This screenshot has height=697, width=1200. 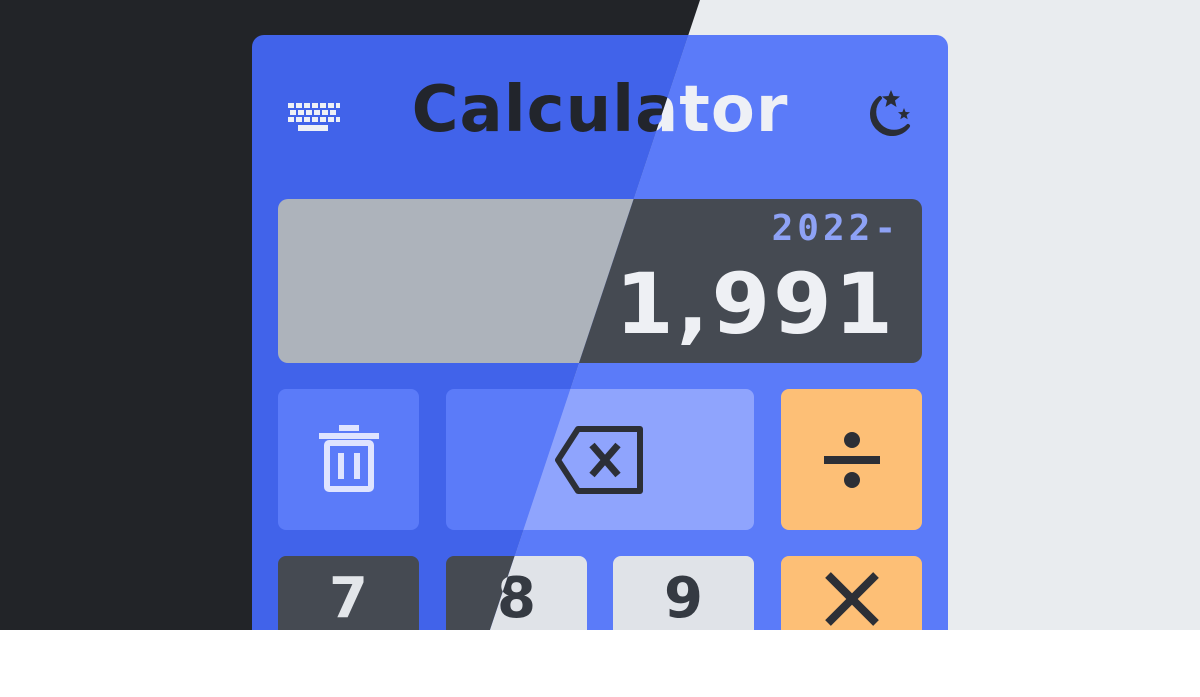 What do you see at coordinates (835, 228) in the screenshot?
I see `expression-readout: 2022-` at bounding box center [835, 228].